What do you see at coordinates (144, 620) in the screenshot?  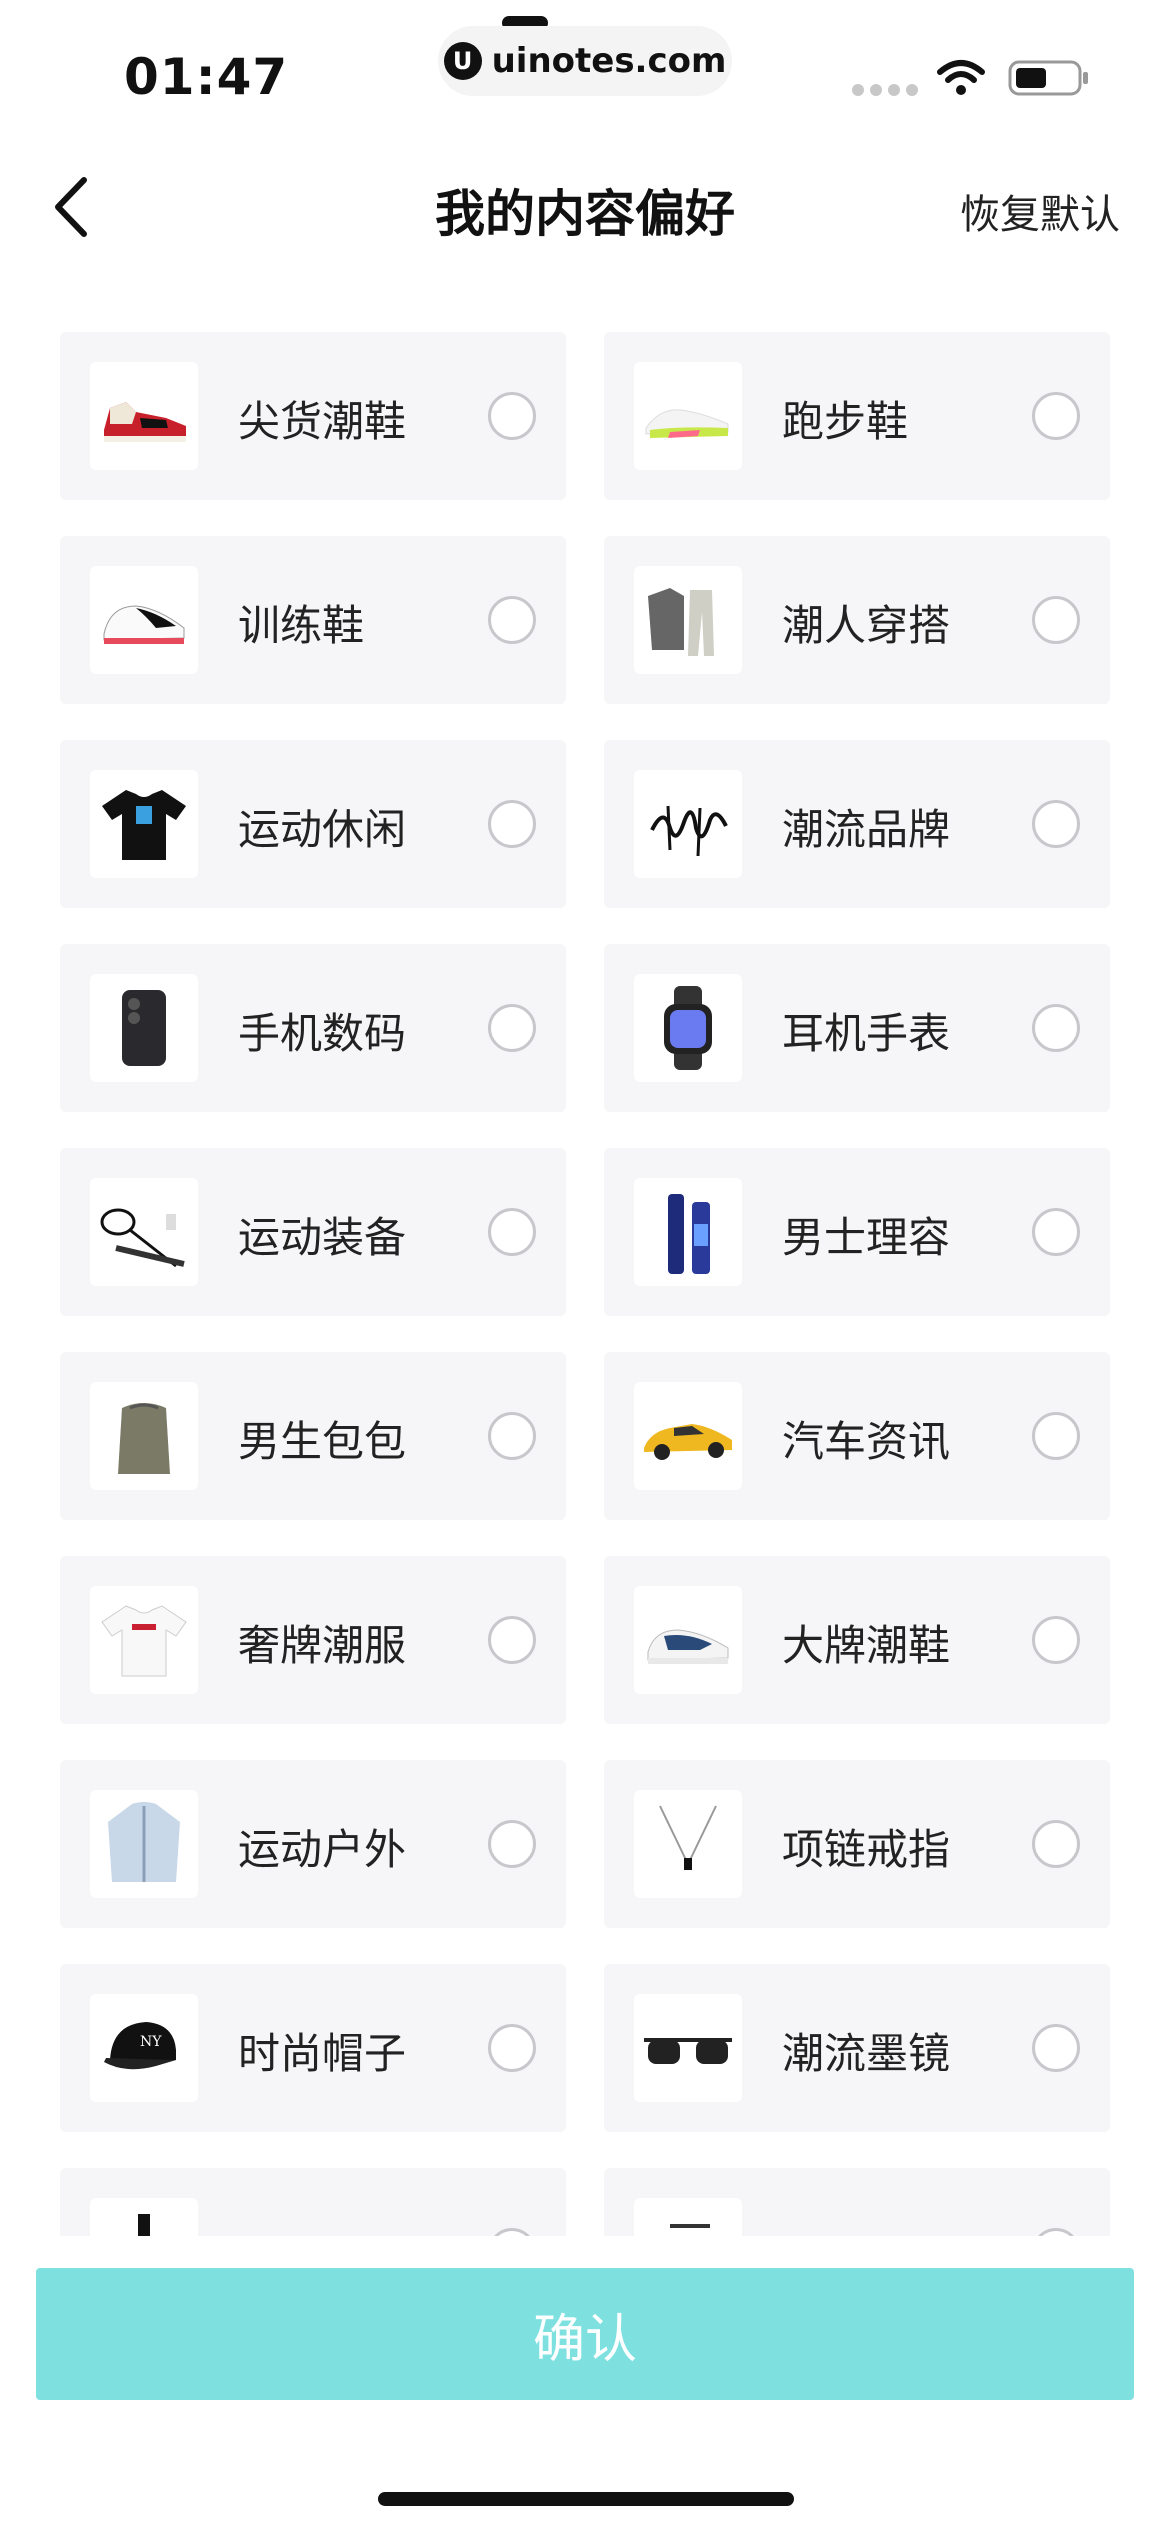 I see `training-shoe-icon` at bounding box center [144, 620].